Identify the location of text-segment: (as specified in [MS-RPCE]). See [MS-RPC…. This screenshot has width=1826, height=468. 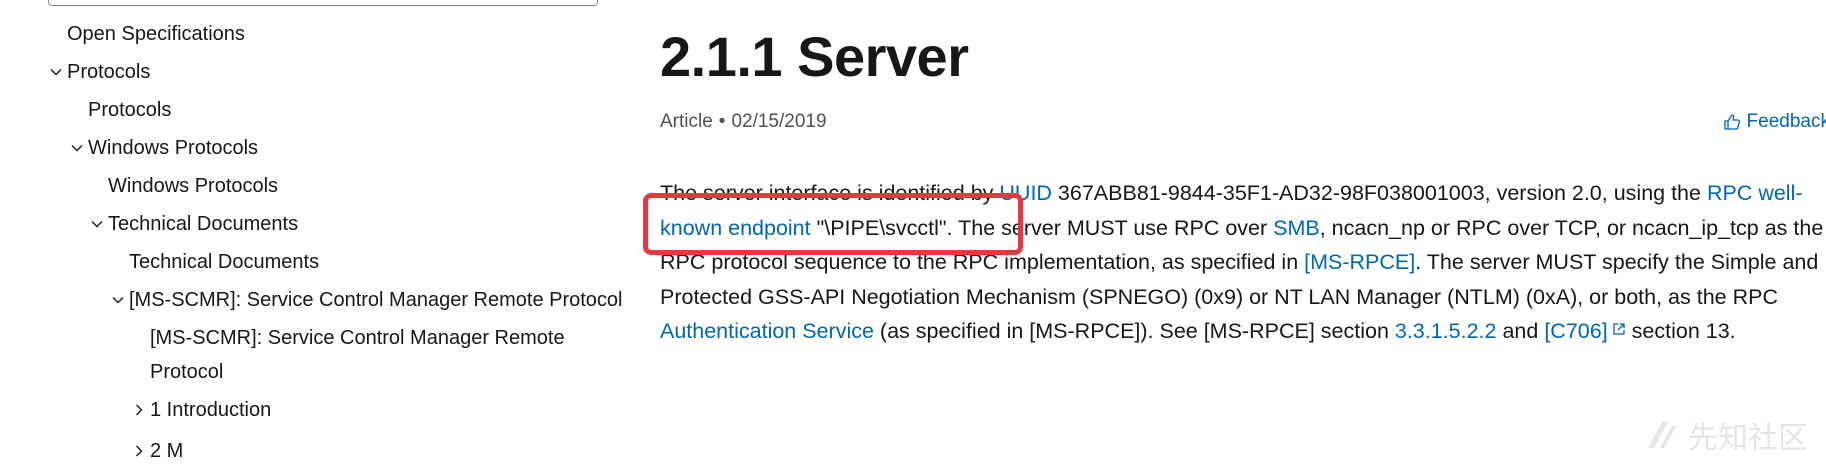
(1134, 331).